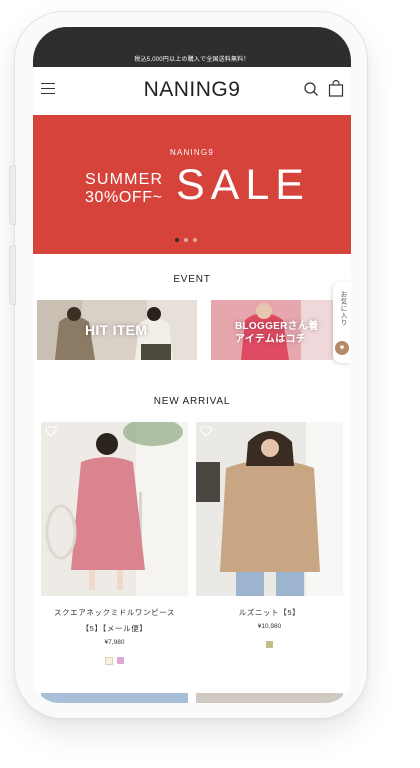  I want to click on product-card: ルズニット【5】 ¥10,980, so click(269, 535).